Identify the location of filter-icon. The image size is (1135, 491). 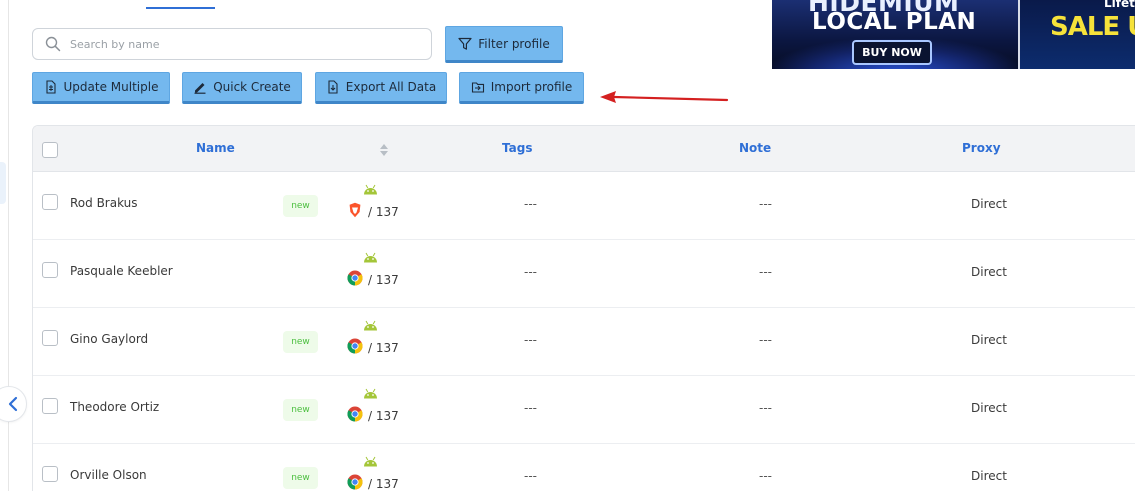
(465, 43).